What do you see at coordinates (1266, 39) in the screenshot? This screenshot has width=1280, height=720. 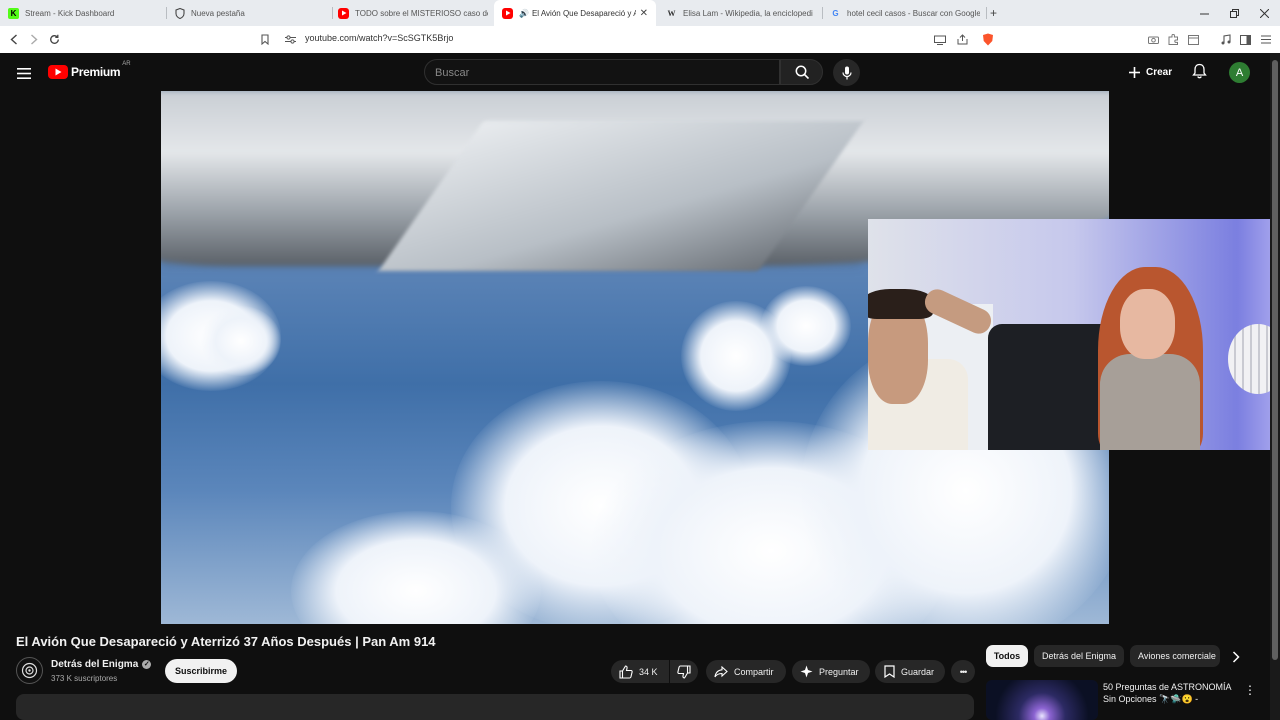 I see `menu-icon` at bounding box center [1266, 39].